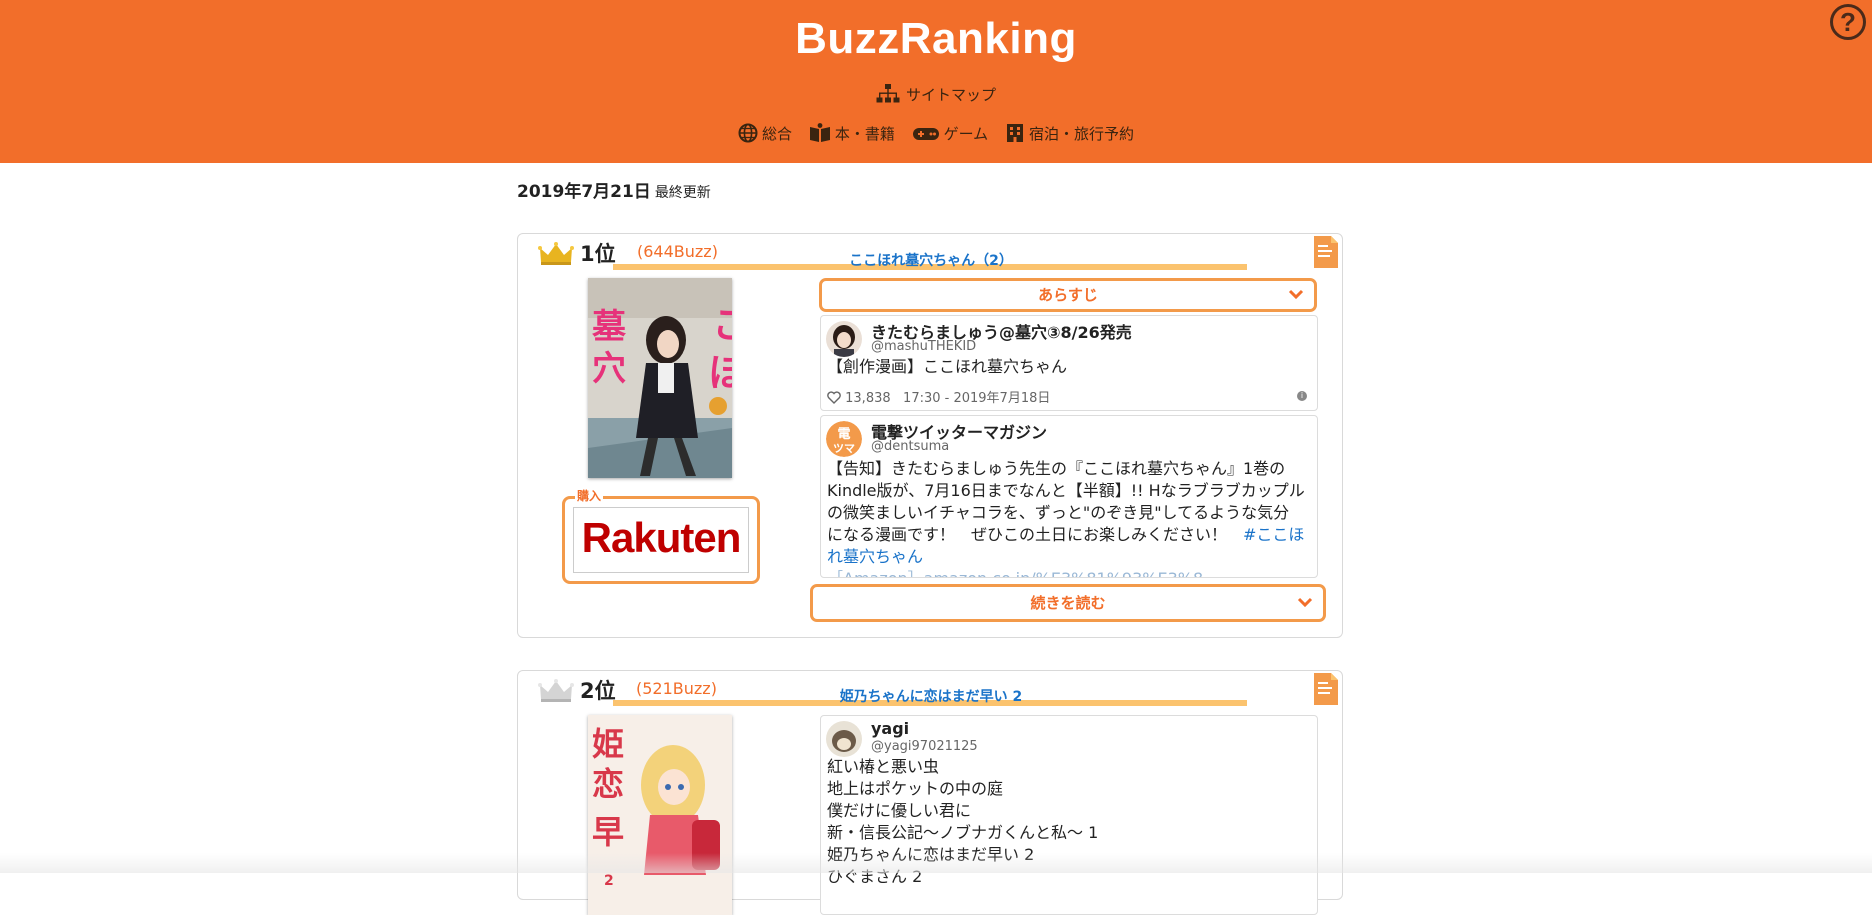 This screenshot has height=915, width=1872. What do you see at coordinates (589, 495) in the screenshot?
I see `buy-label: 購入` at bounding box center [589, 495].